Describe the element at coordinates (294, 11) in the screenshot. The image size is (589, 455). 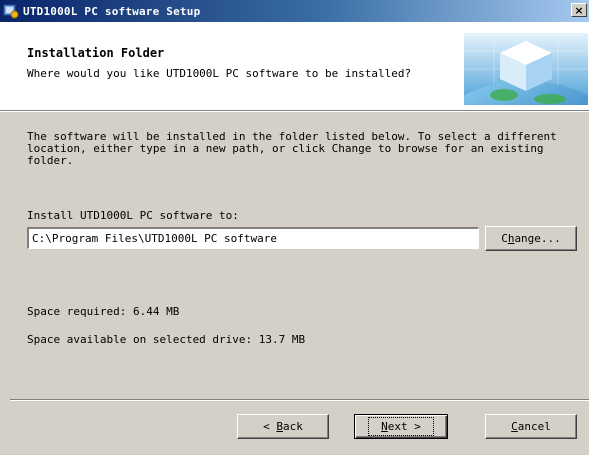
I see `title-bar: UTD1000L PC software Setup ×` at that location.